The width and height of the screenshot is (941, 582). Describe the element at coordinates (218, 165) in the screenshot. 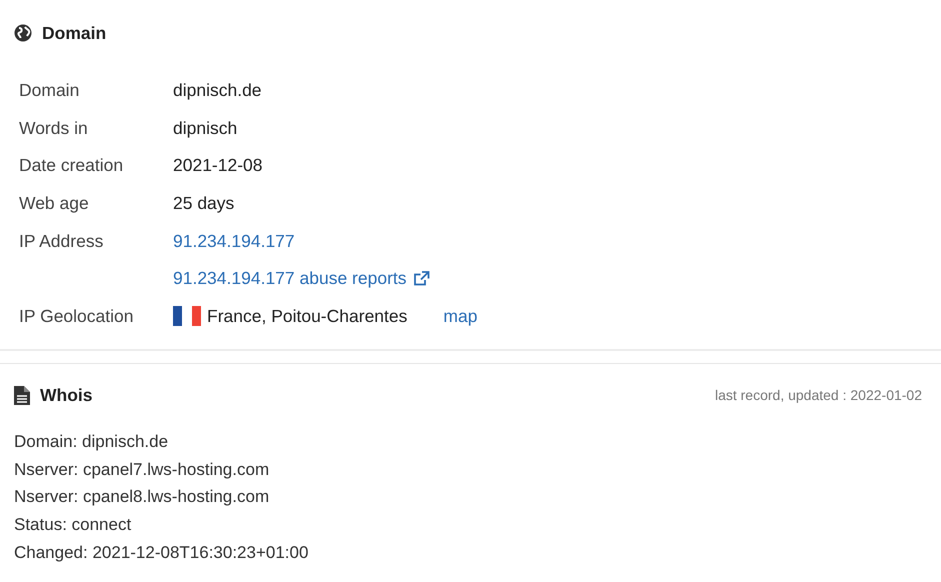

I see `field-value: 2021-12-08` at that location.